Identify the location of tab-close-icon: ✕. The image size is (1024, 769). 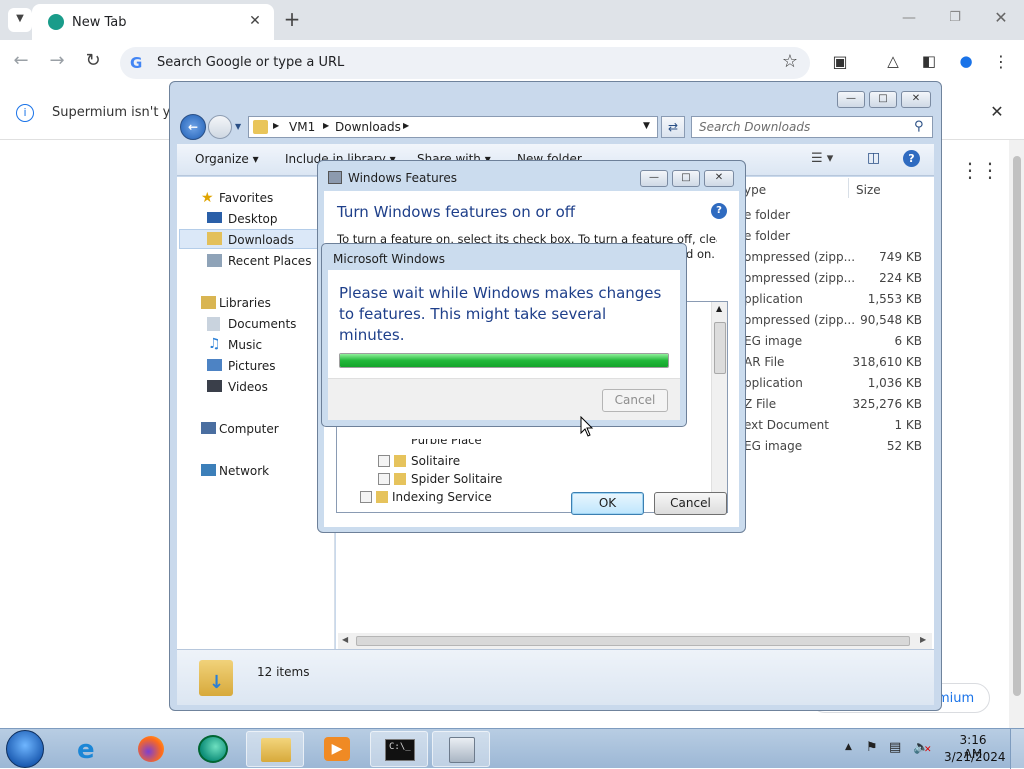
(255, 21).